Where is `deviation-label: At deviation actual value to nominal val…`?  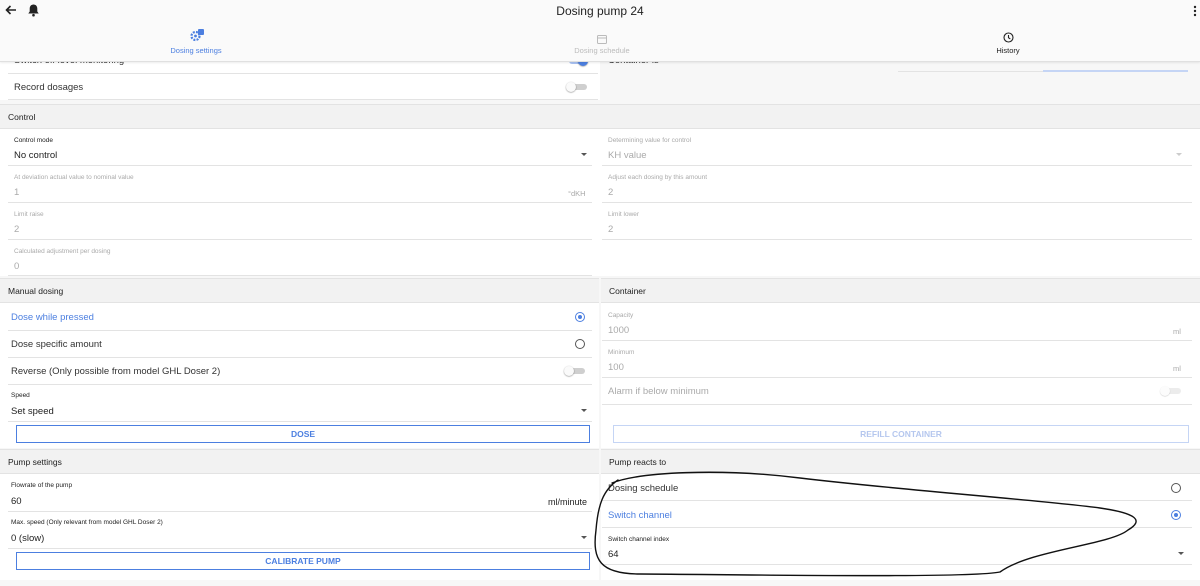
deviation-label: At deviation actual value to nominal val… is located at coordinates (74, 177).